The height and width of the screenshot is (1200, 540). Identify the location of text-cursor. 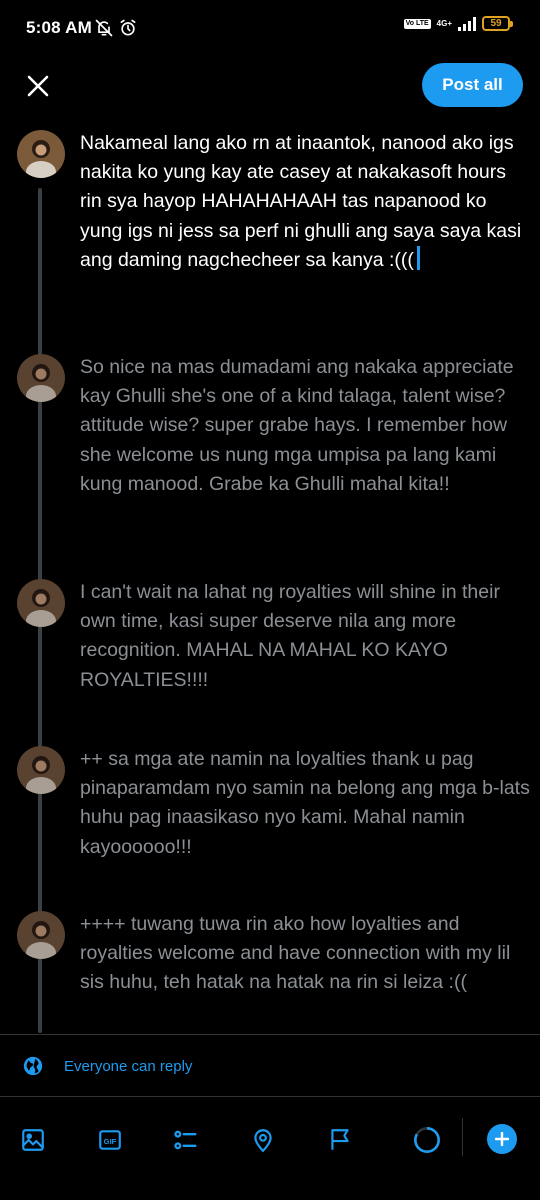
(418, 257).